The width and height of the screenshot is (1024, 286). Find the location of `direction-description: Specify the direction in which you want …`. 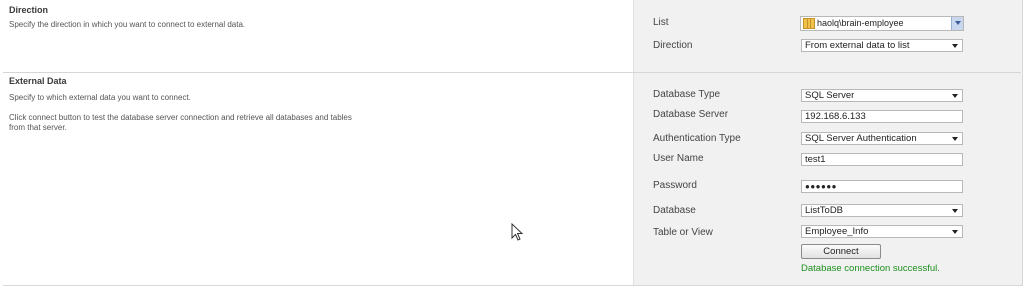

direction-description: Specify the direction in which you want … is located at coordinates (127, 24).